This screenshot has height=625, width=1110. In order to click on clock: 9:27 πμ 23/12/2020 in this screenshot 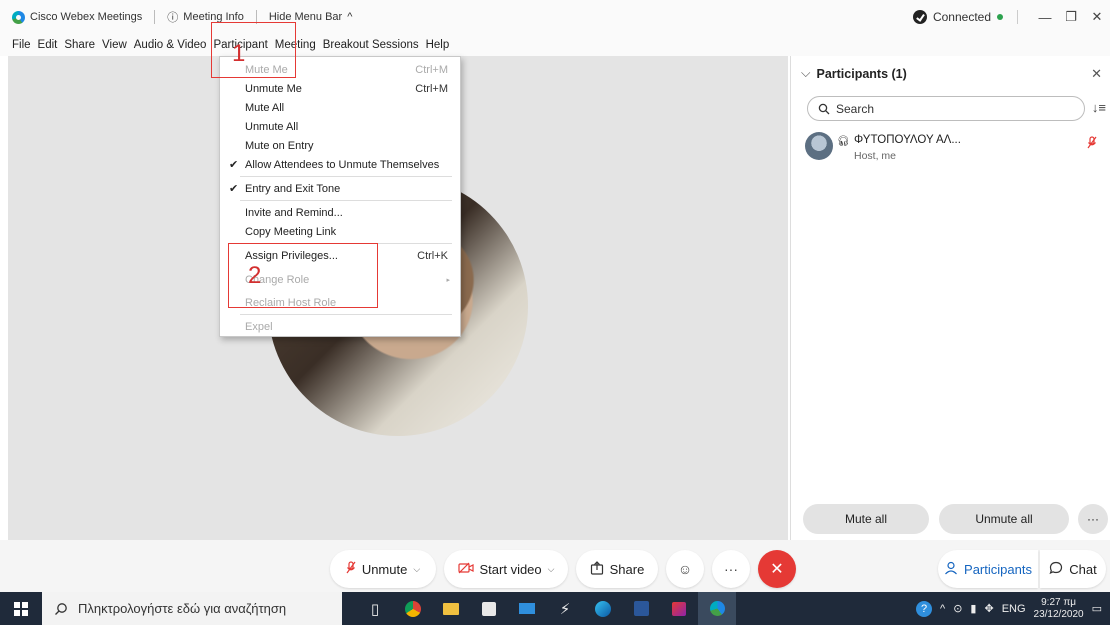, I will do `click(1059, 609)`.